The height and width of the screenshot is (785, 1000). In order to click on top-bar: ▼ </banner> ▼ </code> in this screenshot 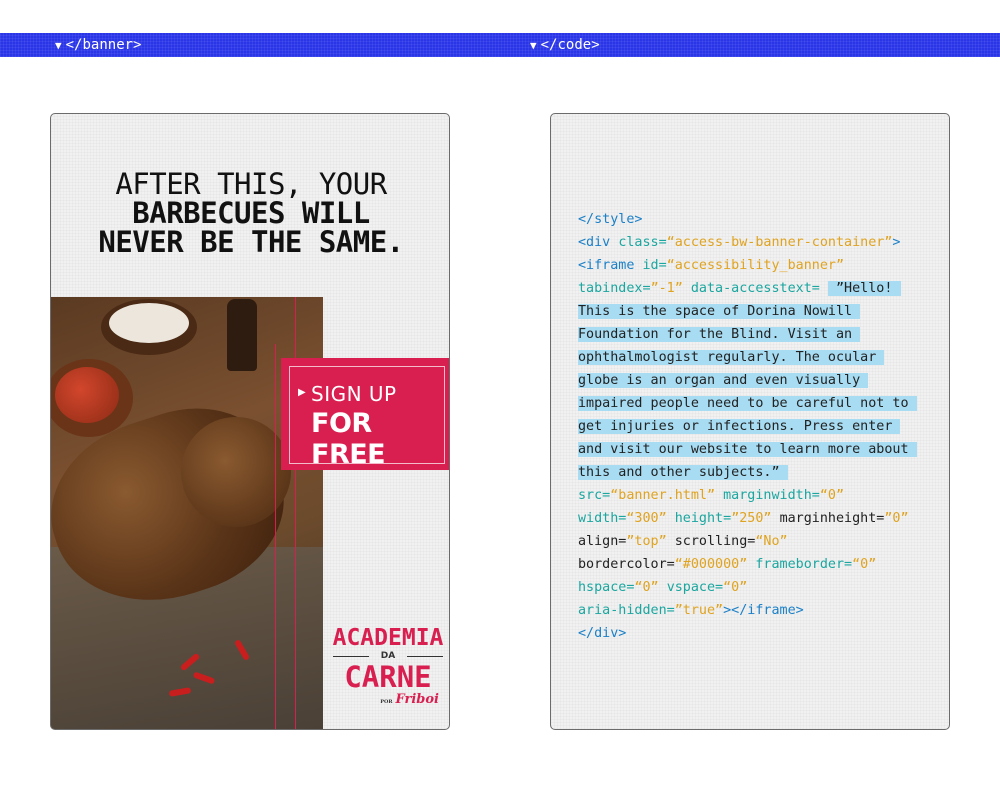, I will do `click(500, 45)`.